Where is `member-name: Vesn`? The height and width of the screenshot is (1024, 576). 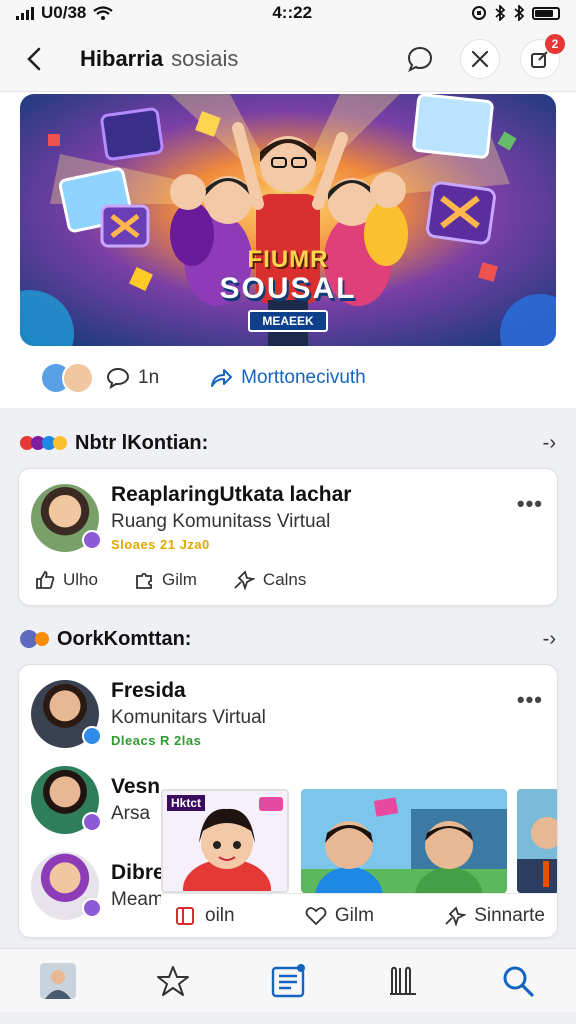 member-name: Vesn is located at coordinates (136, 786).